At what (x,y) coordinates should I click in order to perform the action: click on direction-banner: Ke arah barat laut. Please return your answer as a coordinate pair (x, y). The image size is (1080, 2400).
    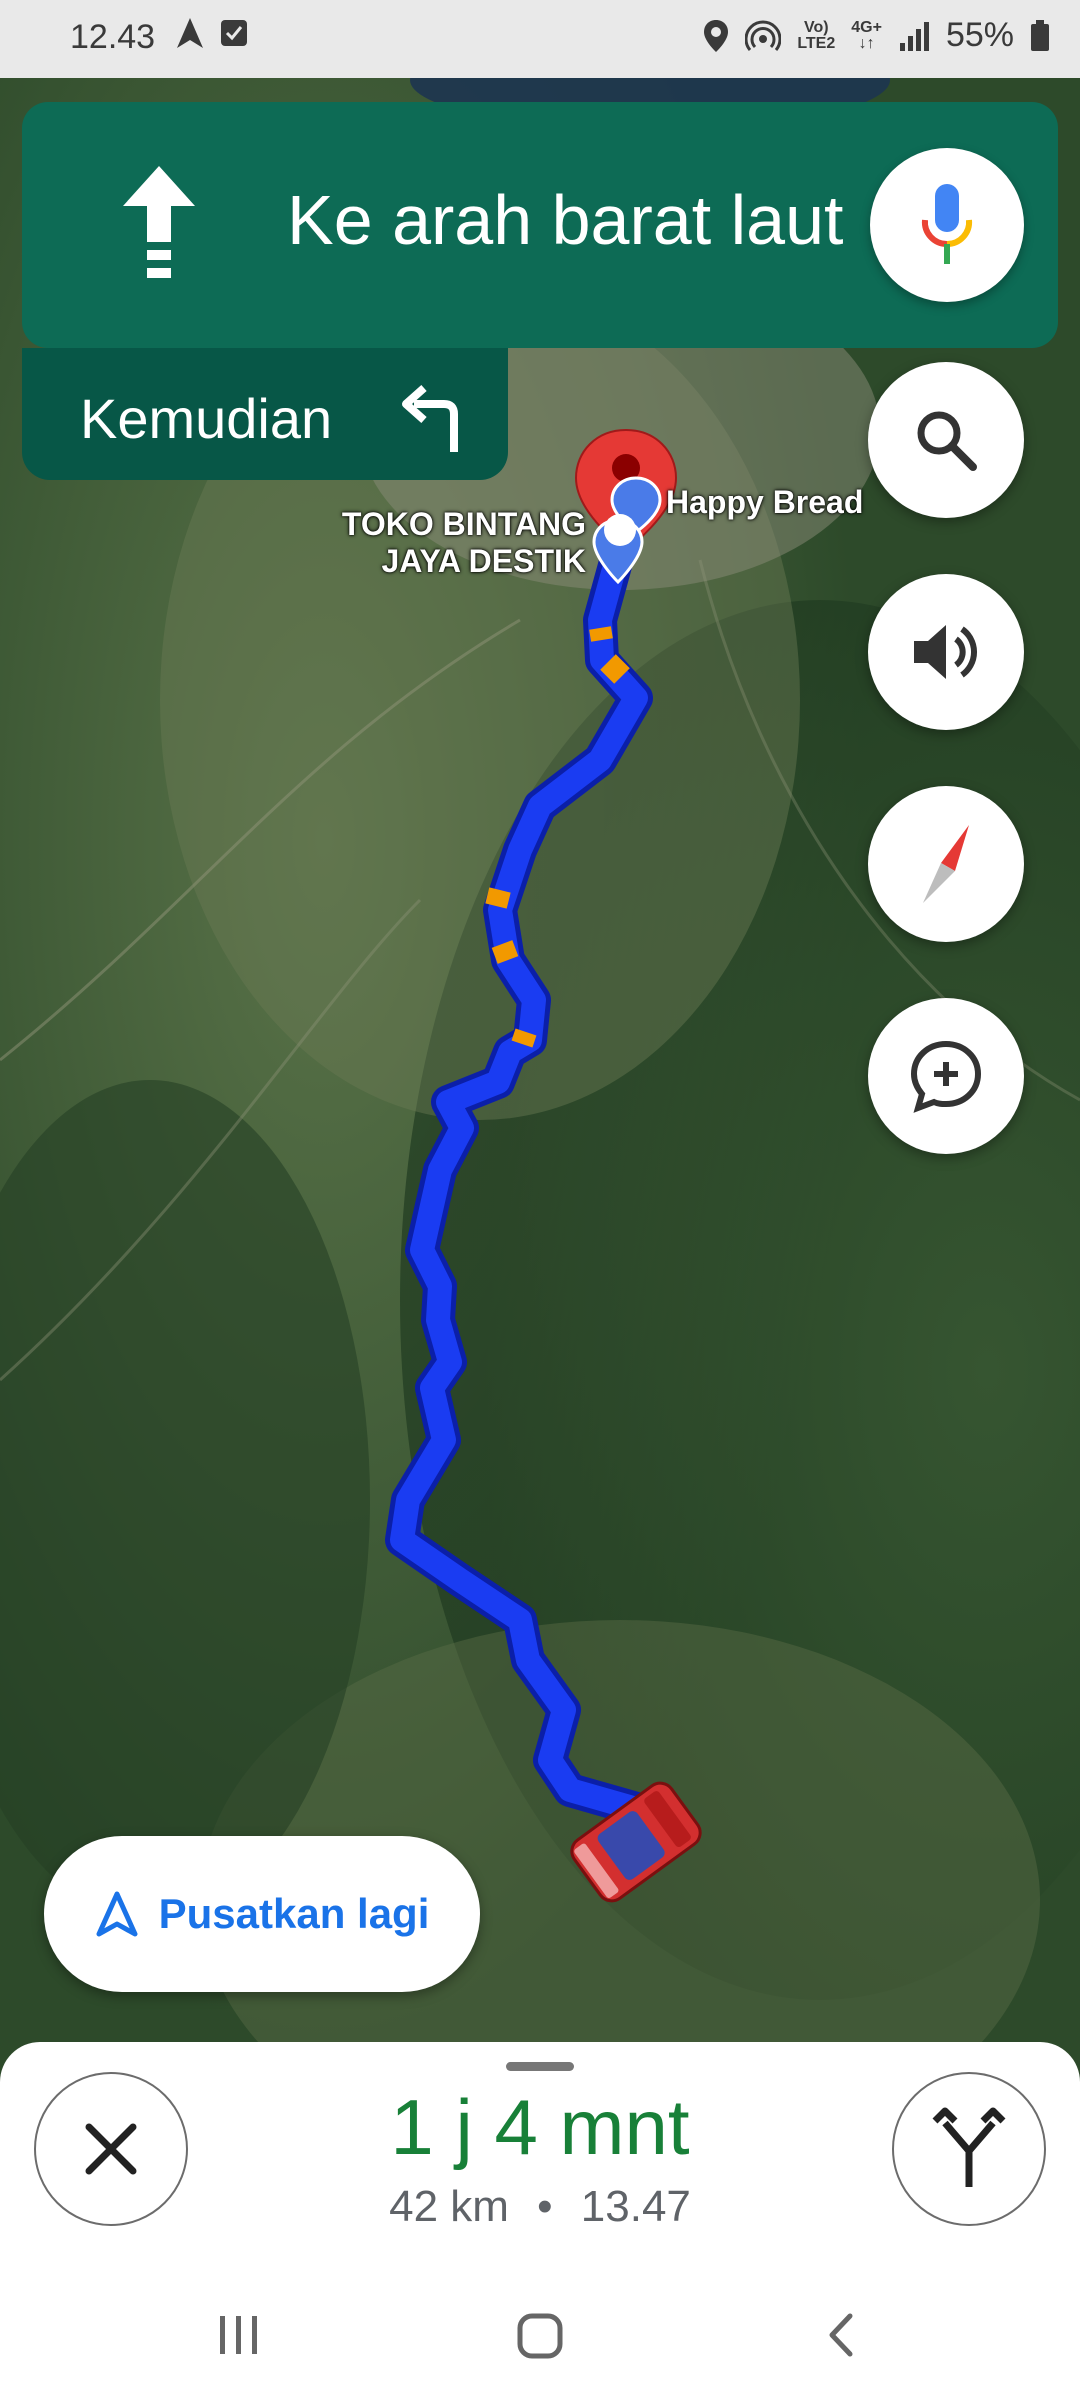
    Looking at the image, I should click on (540, 225).